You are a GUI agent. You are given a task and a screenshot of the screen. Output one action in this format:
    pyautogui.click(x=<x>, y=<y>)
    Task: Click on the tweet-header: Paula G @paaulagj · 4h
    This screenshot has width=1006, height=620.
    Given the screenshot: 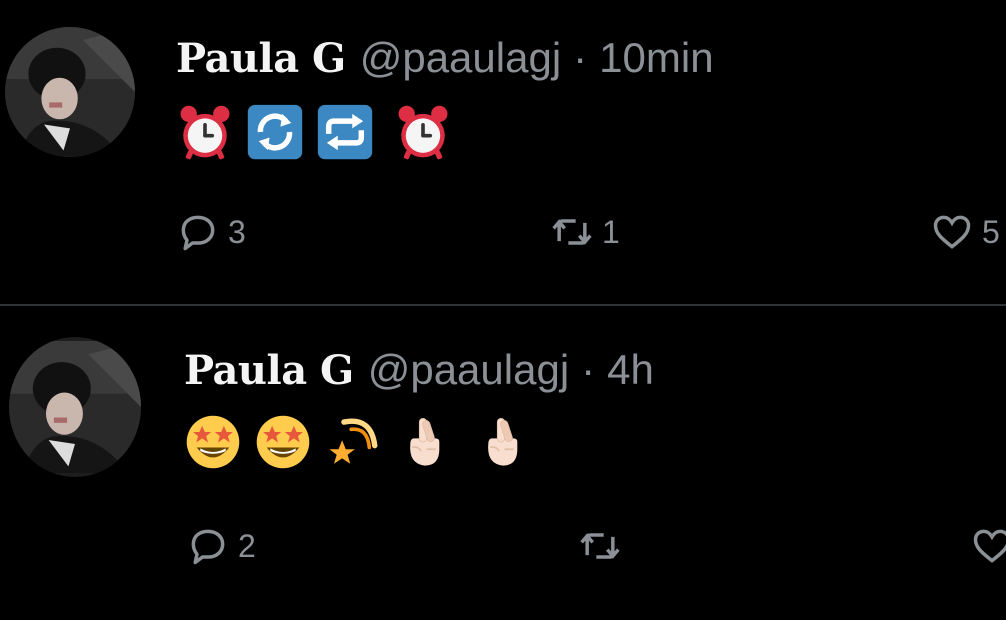 What is the action you would take?
    pyautogui.click(x=419, y=376)
    